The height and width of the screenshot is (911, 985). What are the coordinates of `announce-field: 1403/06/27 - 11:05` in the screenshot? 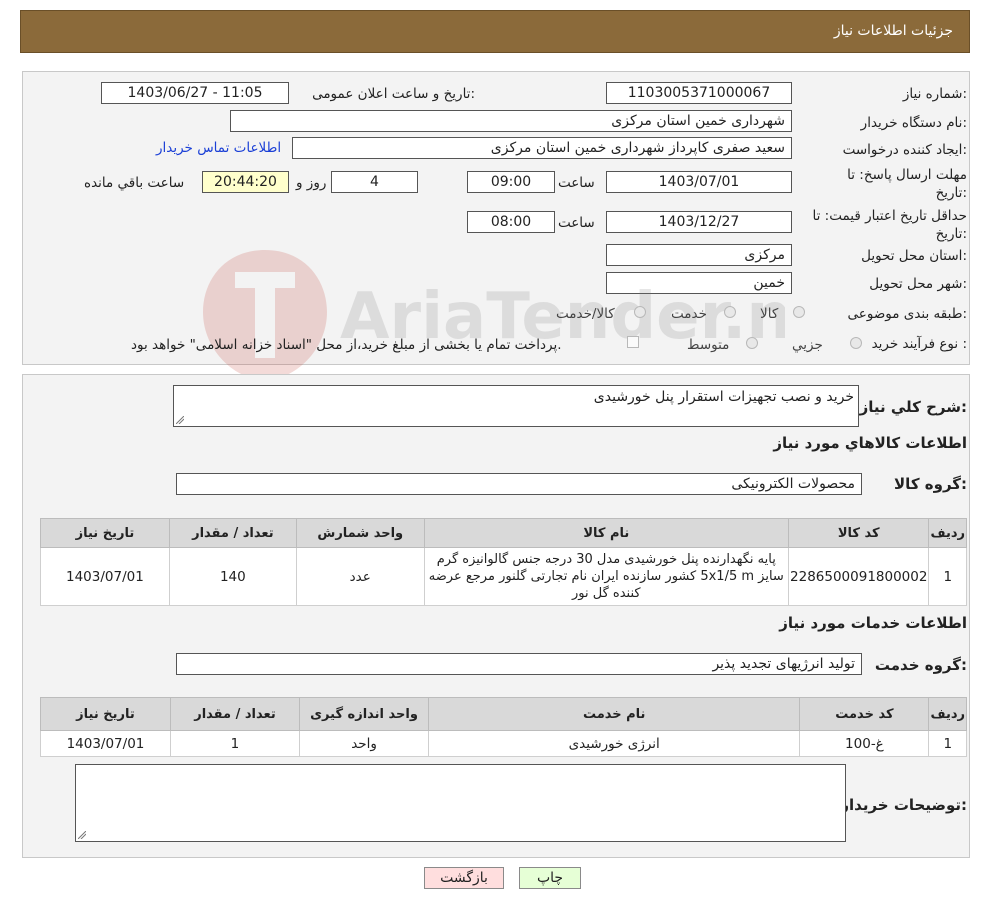 It's located at (195, 93).